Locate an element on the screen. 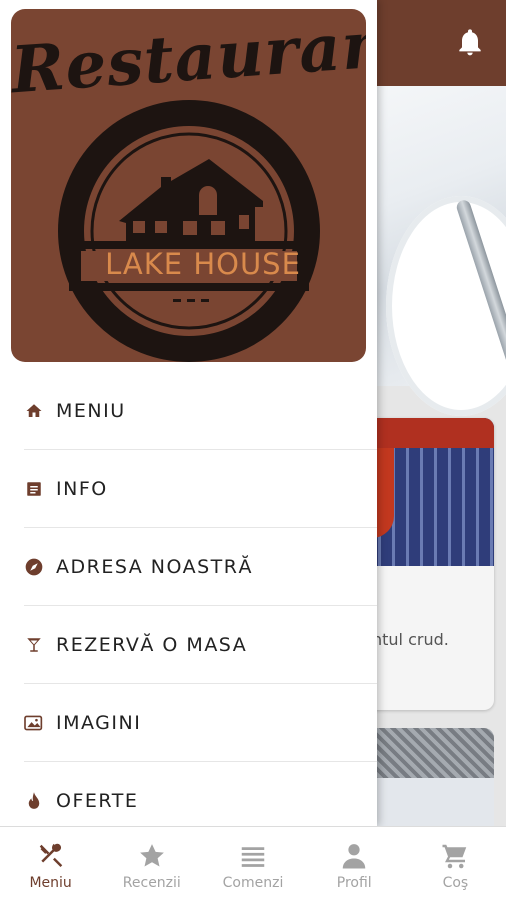  bottom-navigation: Meniu Recenzii Comenzi Profil Coş is located at coordinates (253, 863).